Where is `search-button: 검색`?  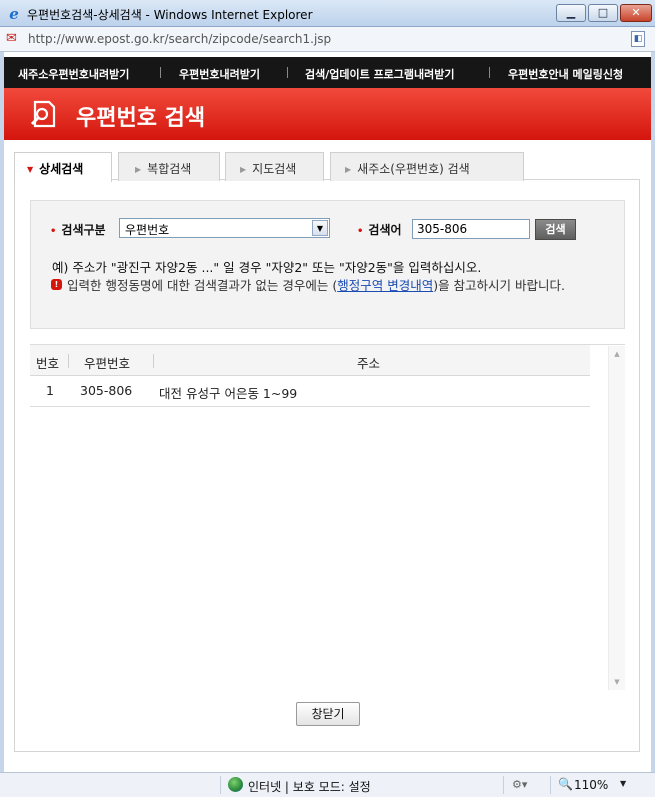
search-button: 검색 is located at coordinates (555, 229).